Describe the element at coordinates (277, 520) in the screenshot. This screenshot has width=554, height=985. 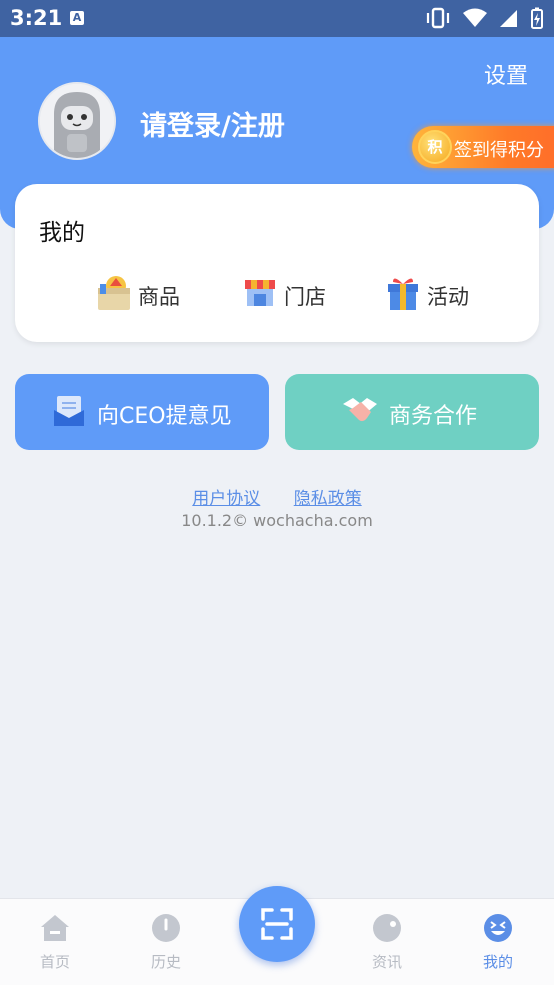
I see `version-text: 10.1.2© wochacha.com` at that location.